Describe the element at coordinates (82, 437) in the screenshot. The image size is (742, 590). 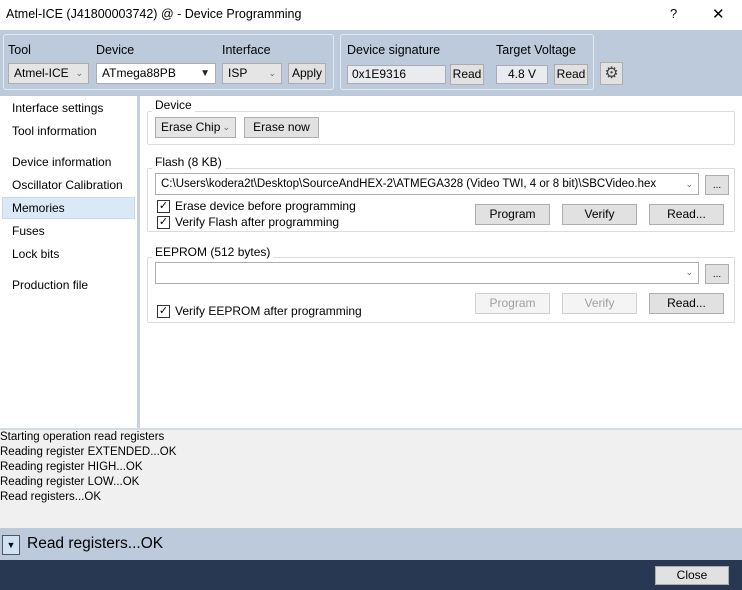
I see `log-line: Starting operation read registers` at that location.